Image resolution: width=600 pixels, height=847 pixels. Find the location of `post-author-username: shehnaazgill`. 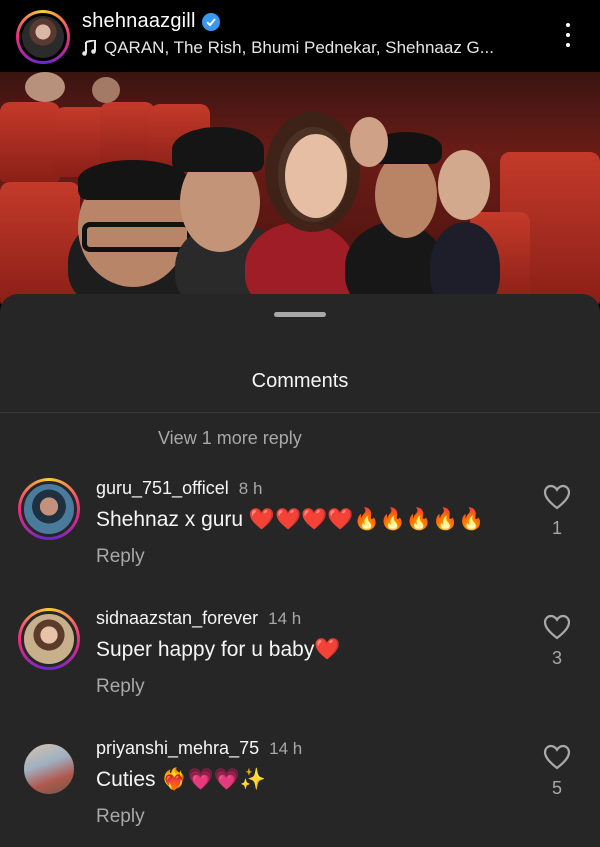

post-author-username: shehnaazgill is located at coordinates (139, 21).